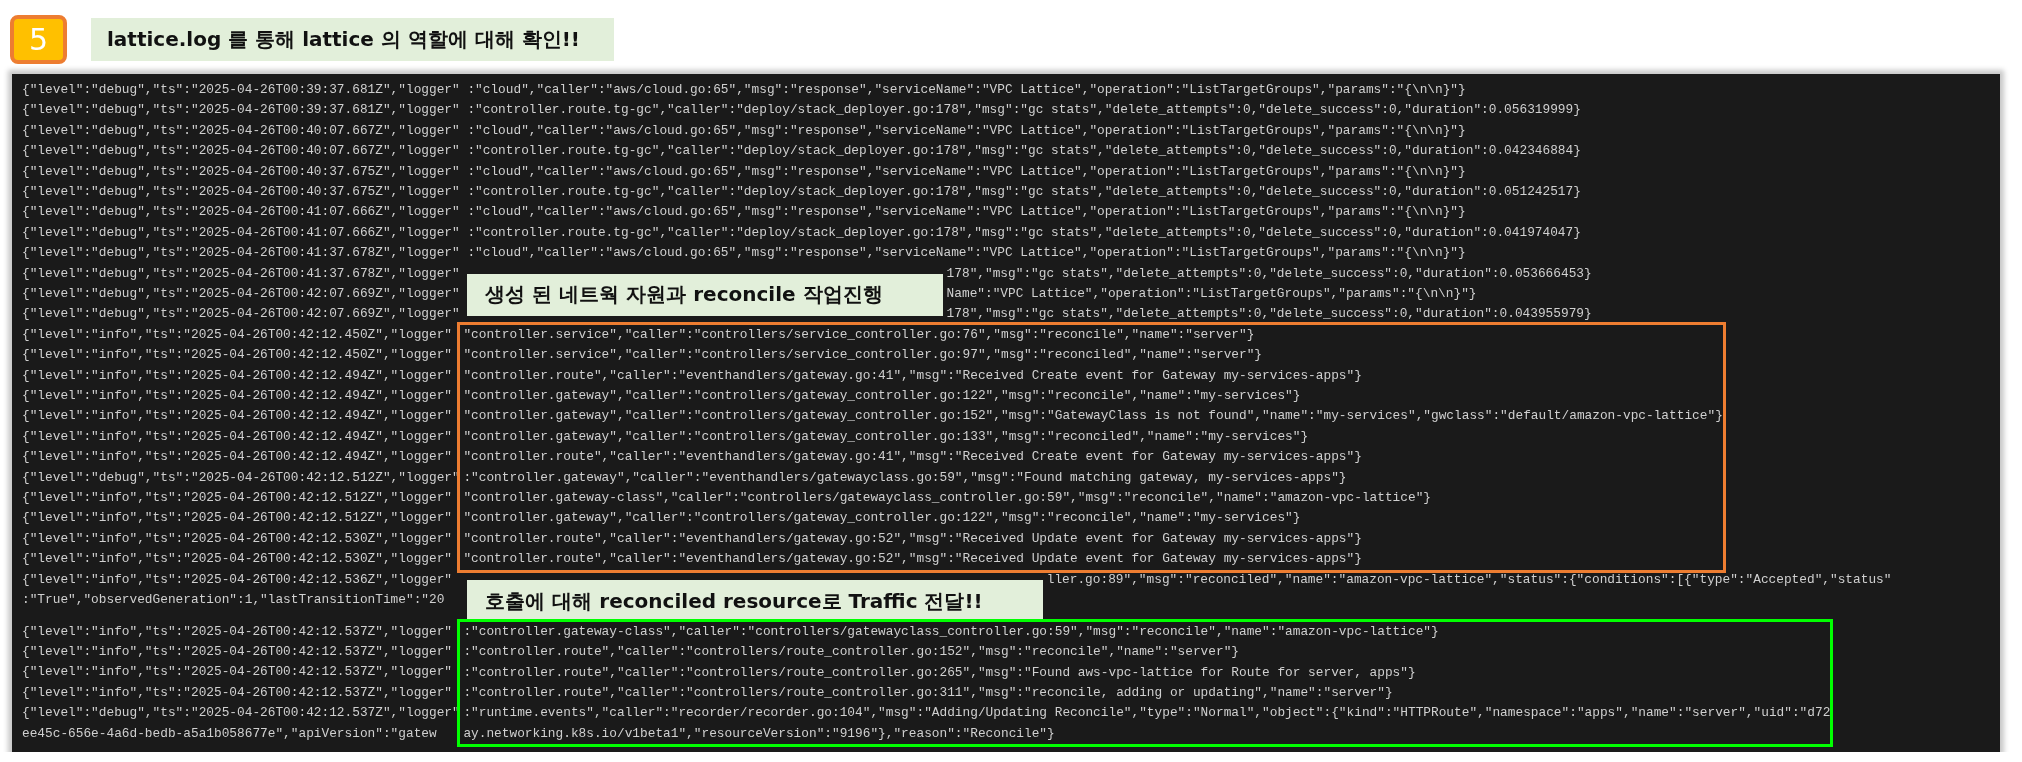 This screenshot has width=2022, height=762. What do you see at coordinates (905, 477) in the screenshot?
I see `log-text: :"controller.gateway","caller":"eventhandlers/gatewayclass.go:59","msg":"Found matching gateway, my-services-apps"}` at bounding box center [905, 477].